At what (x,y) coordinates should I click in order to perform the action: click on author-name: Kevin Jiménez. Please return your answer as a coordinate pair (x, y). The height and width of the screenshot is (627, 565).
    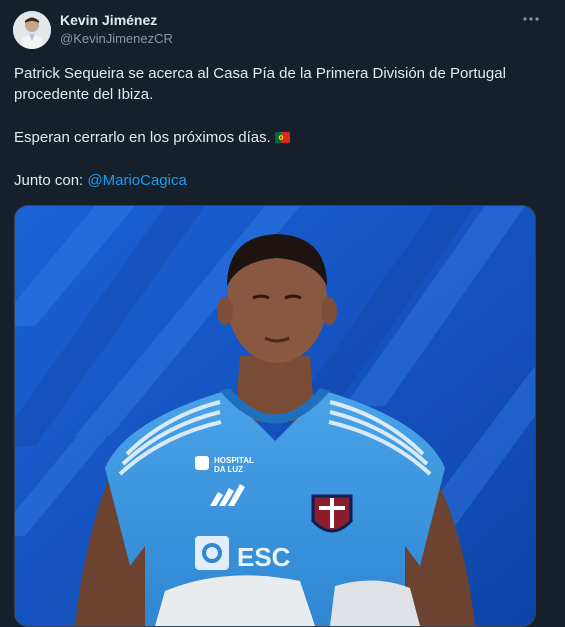
    Looking at the image, I should click on (108, 20).